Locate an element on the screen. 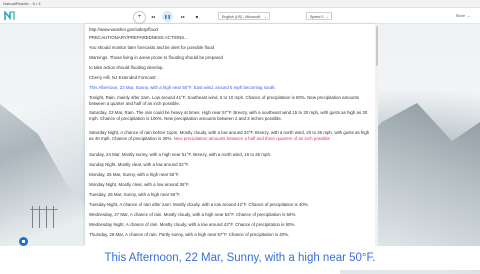  store-menu: Store ⌄ is located at coordinates (463, 16).